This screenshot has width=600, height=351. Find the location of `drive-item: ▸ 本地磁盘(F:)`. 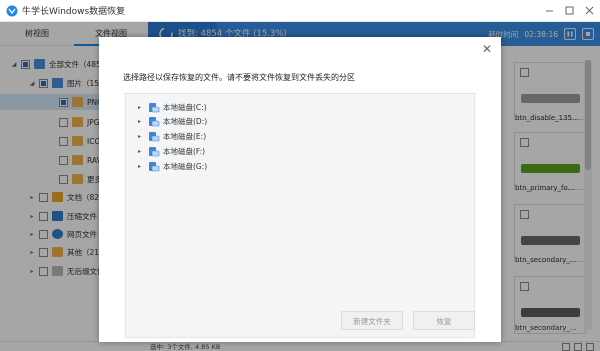

drive-item: ▸ 本地磁盘(F:) is located at coordinates (171, 151).